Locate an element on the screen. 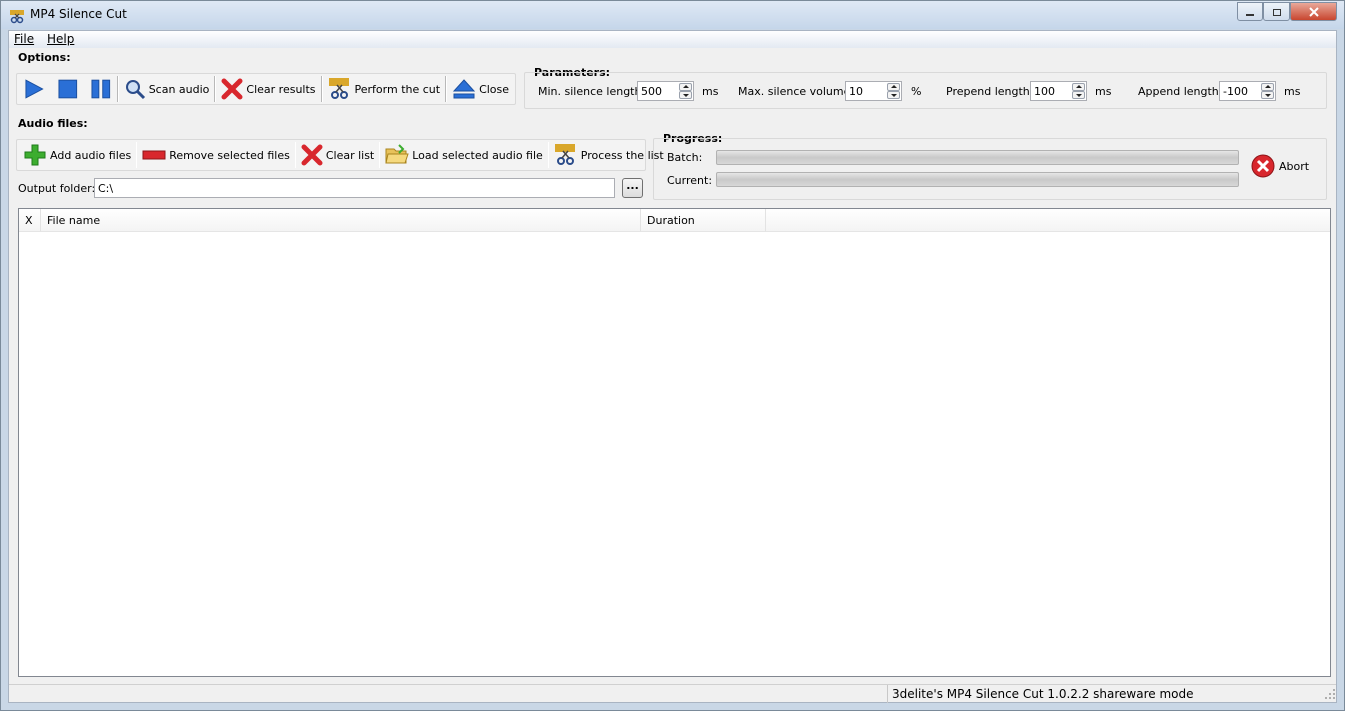 The image size is (1345, 711). minimize-icon is located at coordinates (1250, 14).